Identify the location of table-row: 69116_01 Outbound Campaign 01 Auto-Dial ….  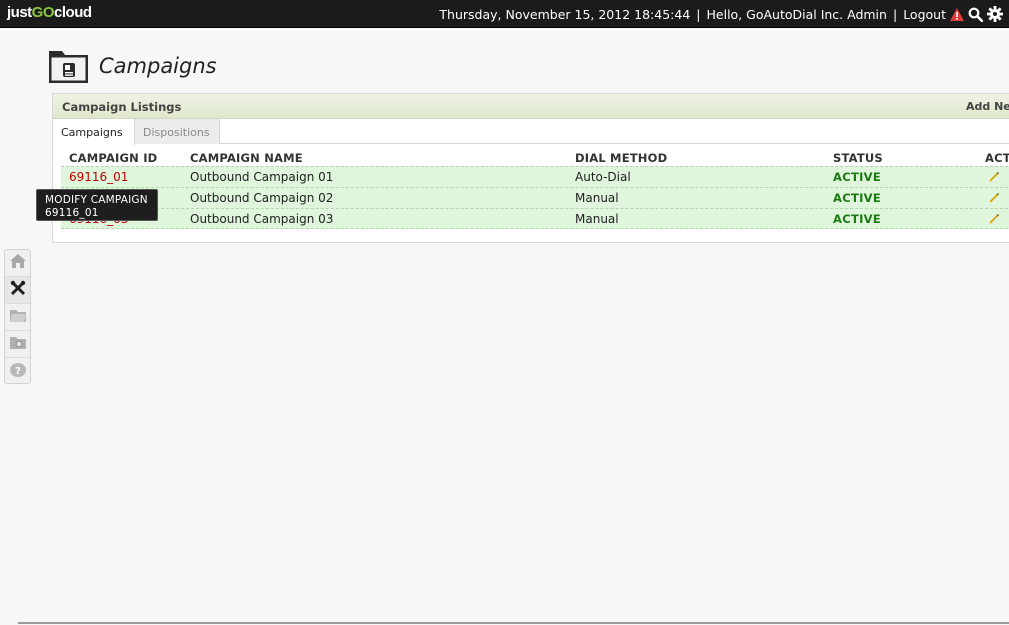
(535, 176).